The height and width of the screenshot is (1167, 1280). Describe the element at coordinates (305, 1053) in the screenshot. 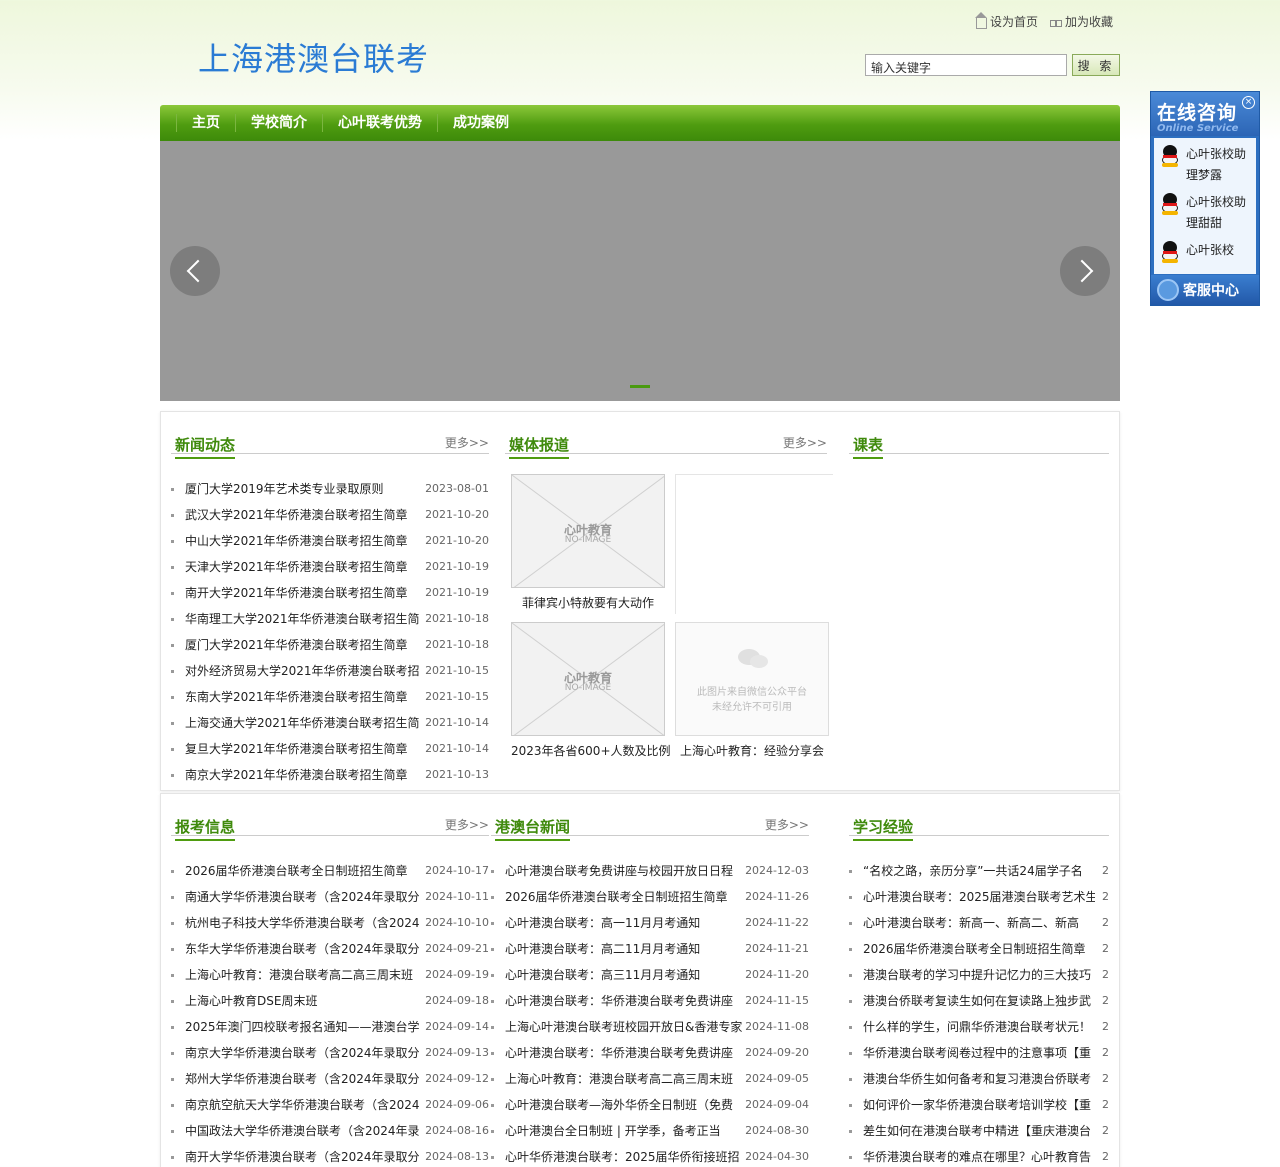

I see `list-item-title: 南京大学华侨港澳台联考（含2024年录取分` at that location.